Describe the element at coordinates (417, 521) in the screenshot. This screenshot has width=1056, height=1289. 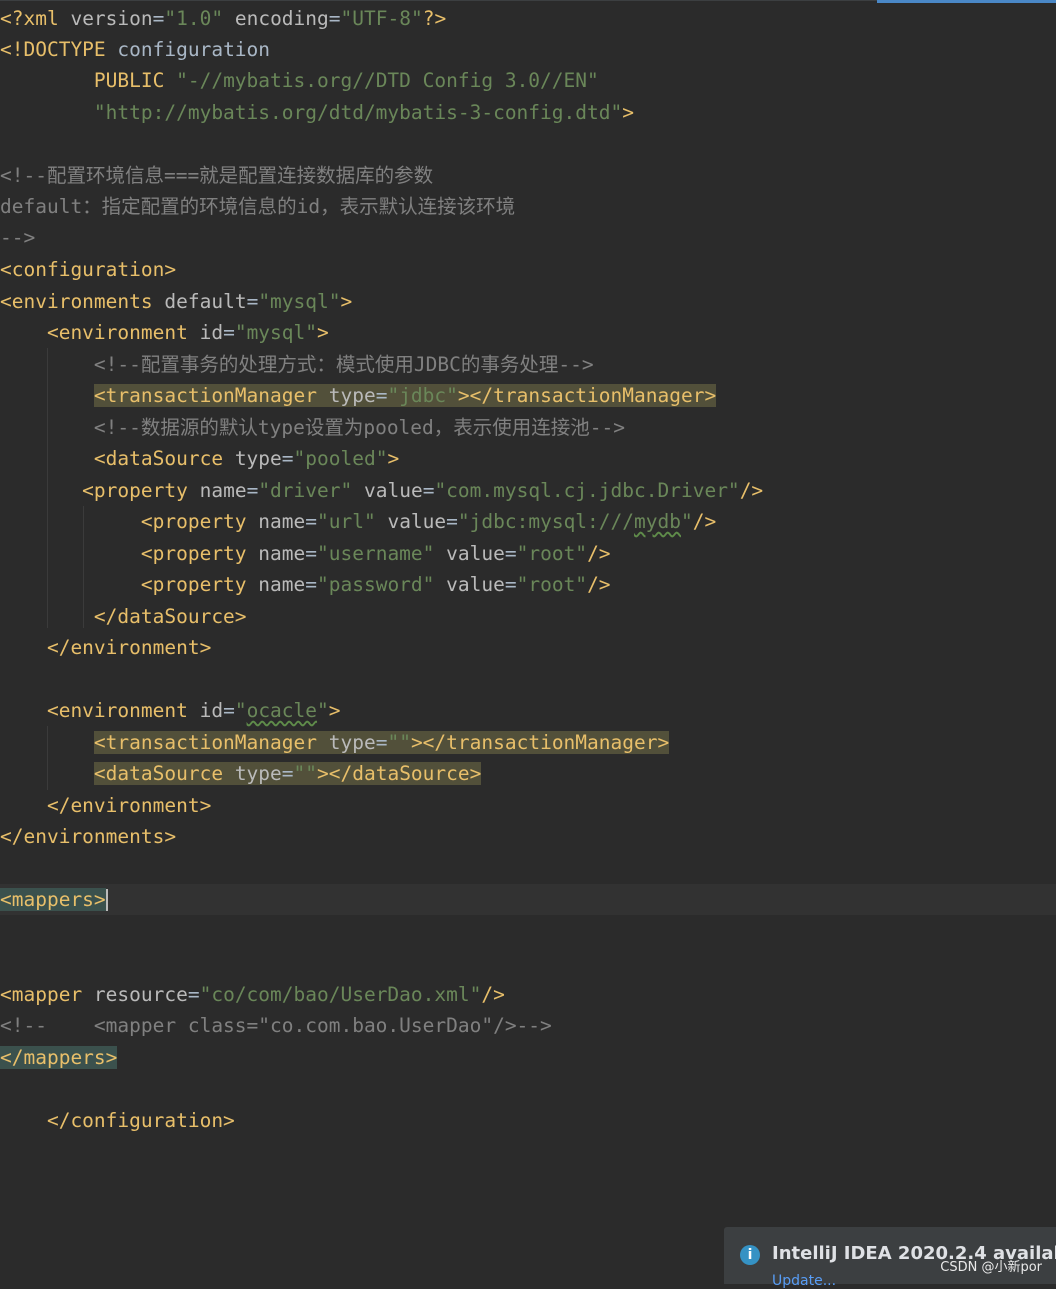
I see `attr-name: value` at that location.